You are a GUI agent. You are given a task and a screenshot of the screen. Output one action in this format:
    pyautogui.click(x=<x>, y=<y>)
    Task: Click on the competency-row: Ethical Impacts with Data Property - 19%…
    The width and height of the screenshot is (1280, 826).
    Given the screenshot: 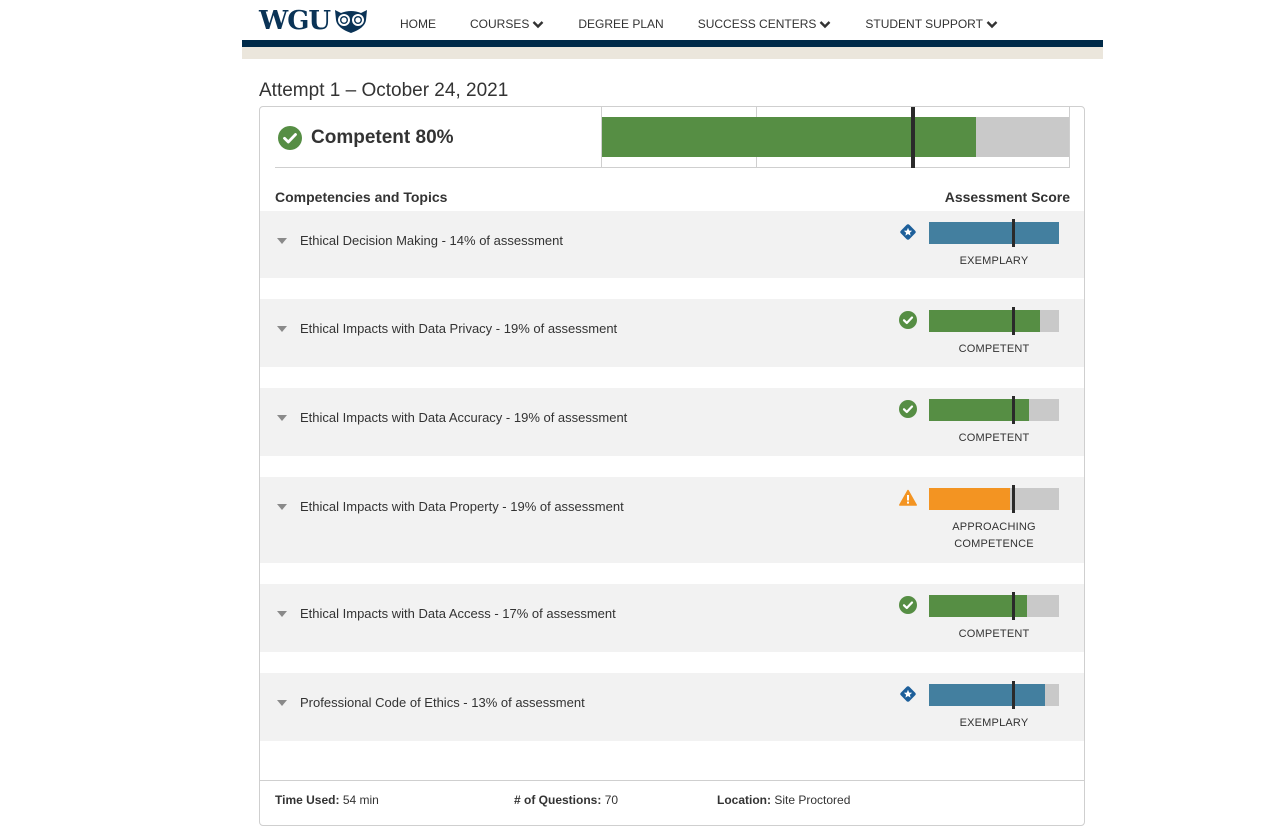 What is the action you would take?
    pyautogui.click(x=672, y=520)
    